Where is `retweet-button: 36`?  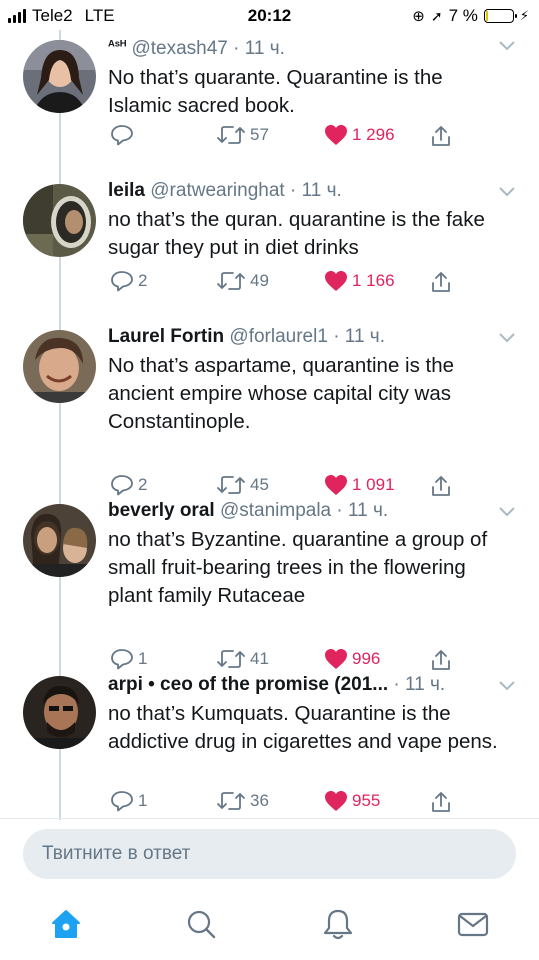 retweet-button: 36 is located at coordinates (242, 801).